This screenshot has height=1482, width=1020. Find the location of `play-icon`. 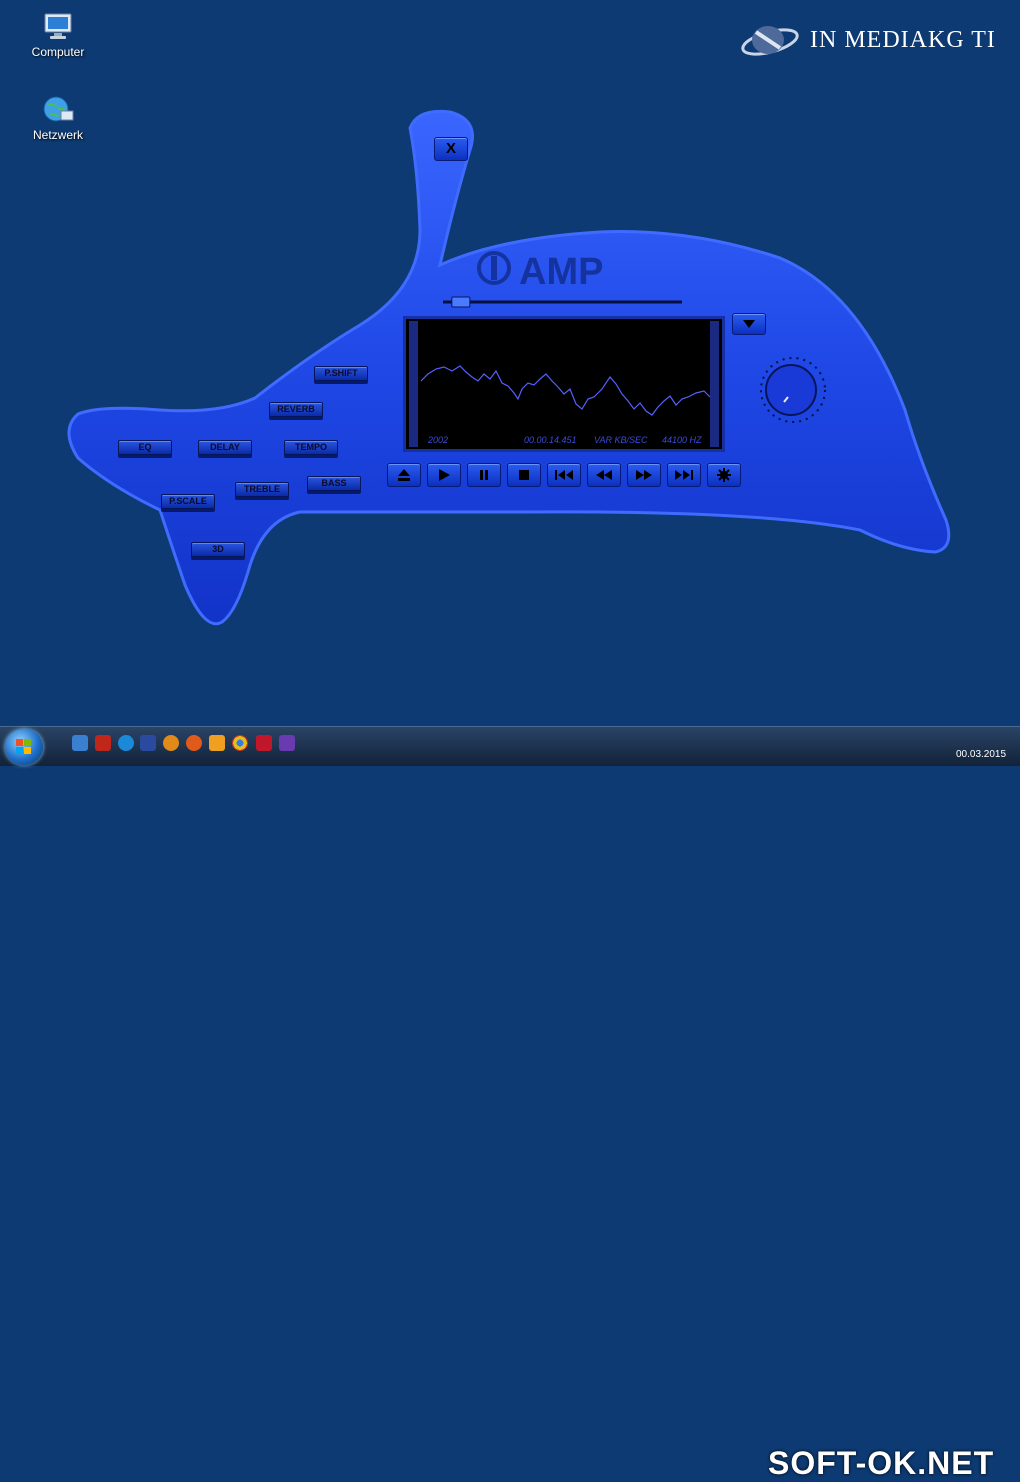

play-icon is located at coordinates (444, 475).